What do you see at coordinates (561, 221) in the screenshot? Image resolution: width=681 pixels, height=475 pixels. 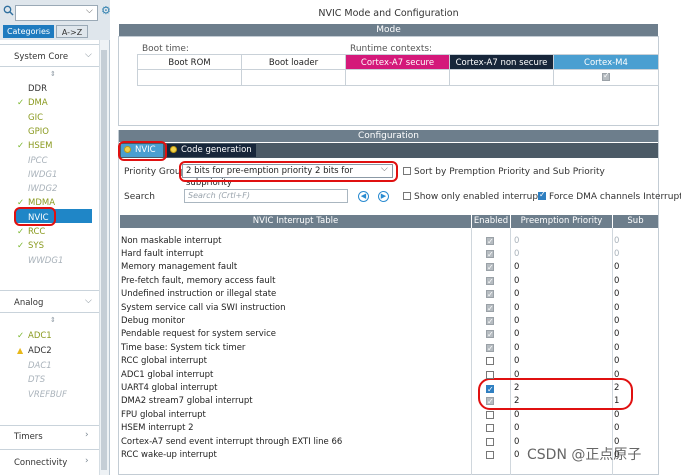 I see `col-preemption: Preemption Priority` at bounding box center [561, 221].